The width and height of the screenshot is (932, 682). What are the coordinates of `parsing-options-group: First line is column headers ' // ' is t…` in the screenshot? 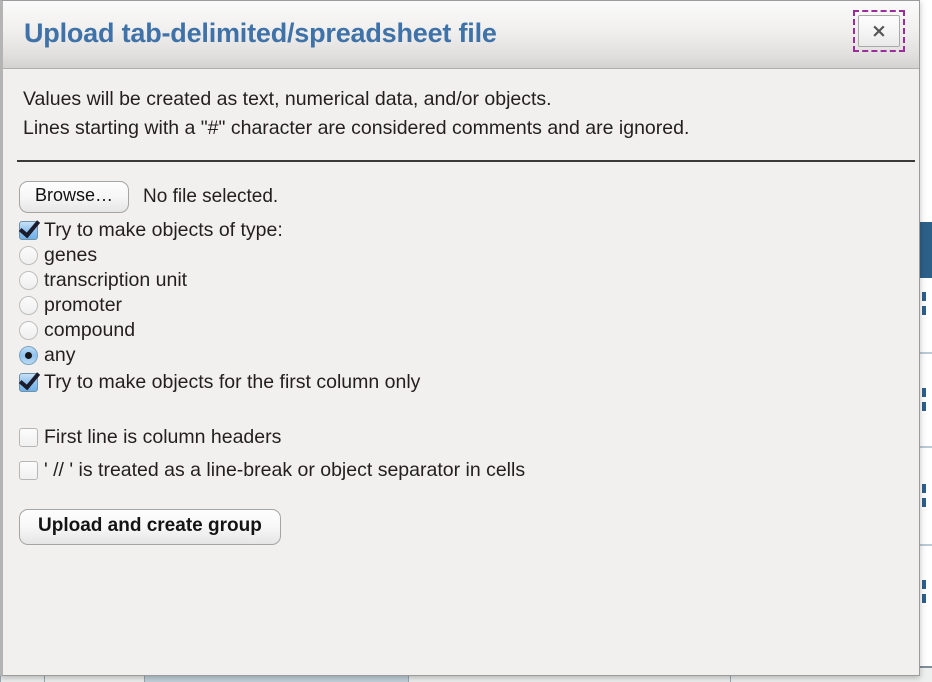 It's located at (459, 454).